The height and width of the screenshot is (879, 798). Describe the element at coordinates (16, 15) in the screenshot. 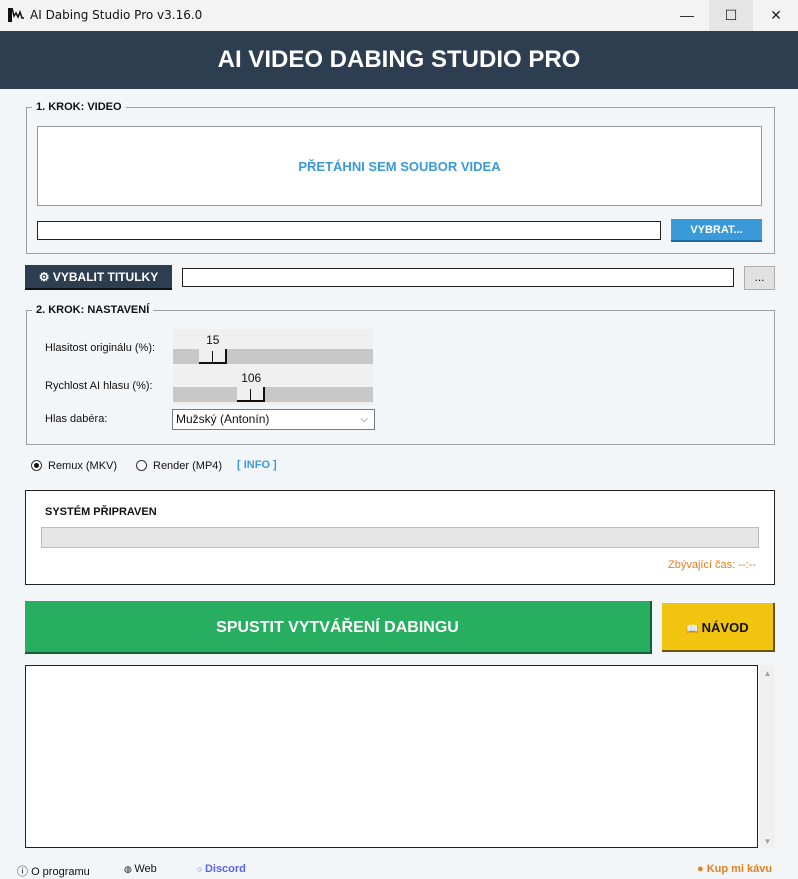

I see `app-icon` at that location.